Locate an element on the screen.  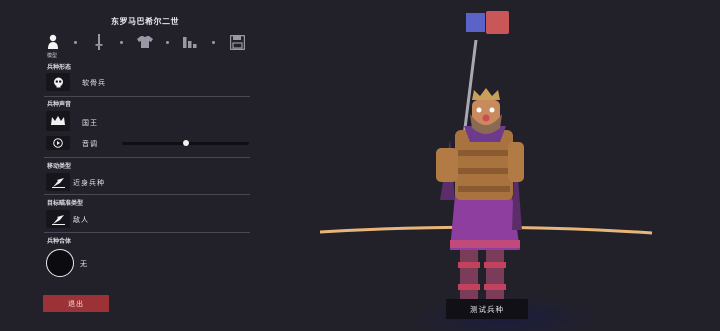
pitch-label: 音调 is located at coordinates (90, 144).